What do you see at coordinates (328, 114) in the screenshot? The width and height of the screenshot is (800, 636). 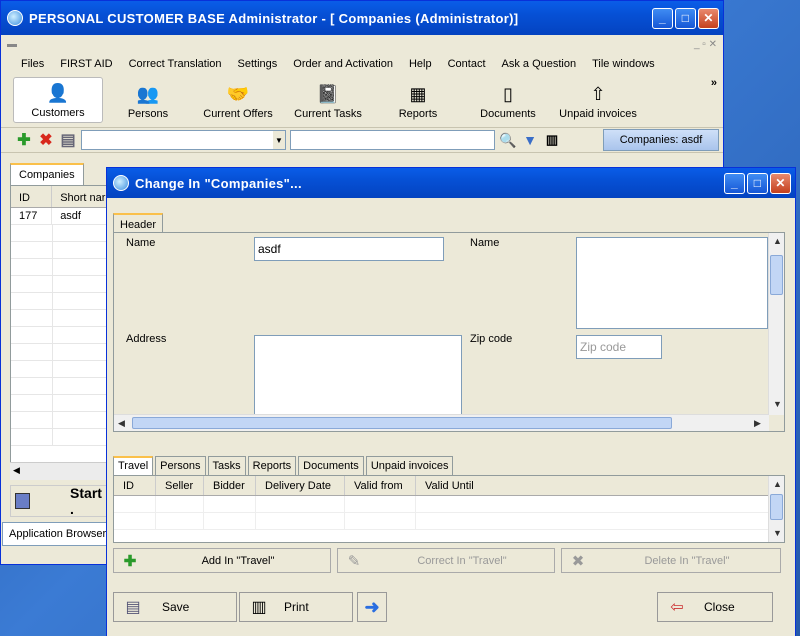 I see `toolbar-label: Current Tasks` at bounding box center [328, 114].